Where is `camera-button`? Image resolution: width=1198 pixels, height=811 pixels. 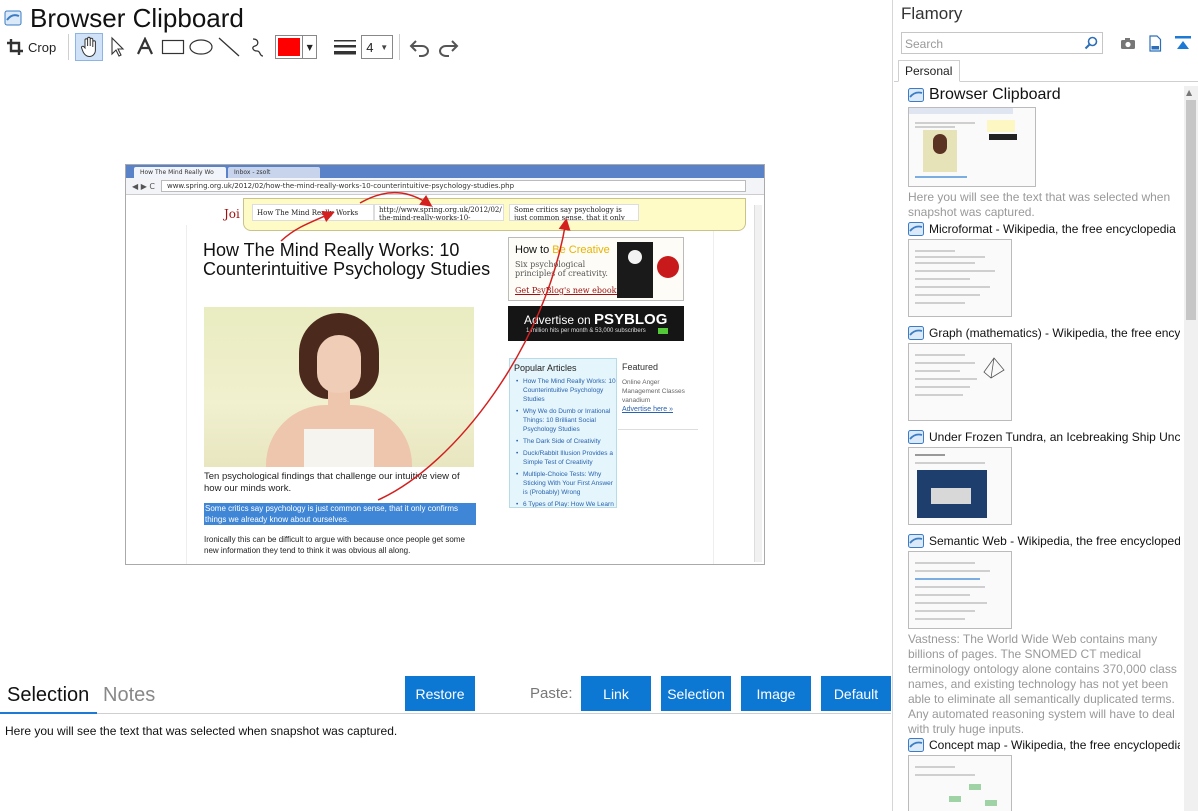 camera-button is located at coordinates (1128, 43).